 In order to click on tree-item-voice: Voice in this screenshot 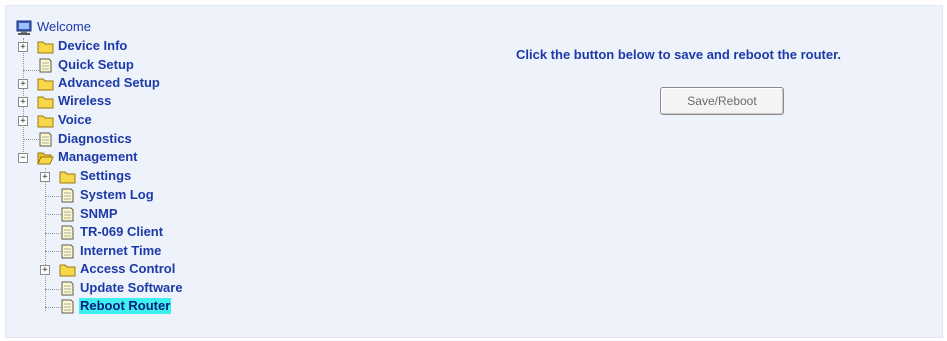, I will do `click(65, 120)`.